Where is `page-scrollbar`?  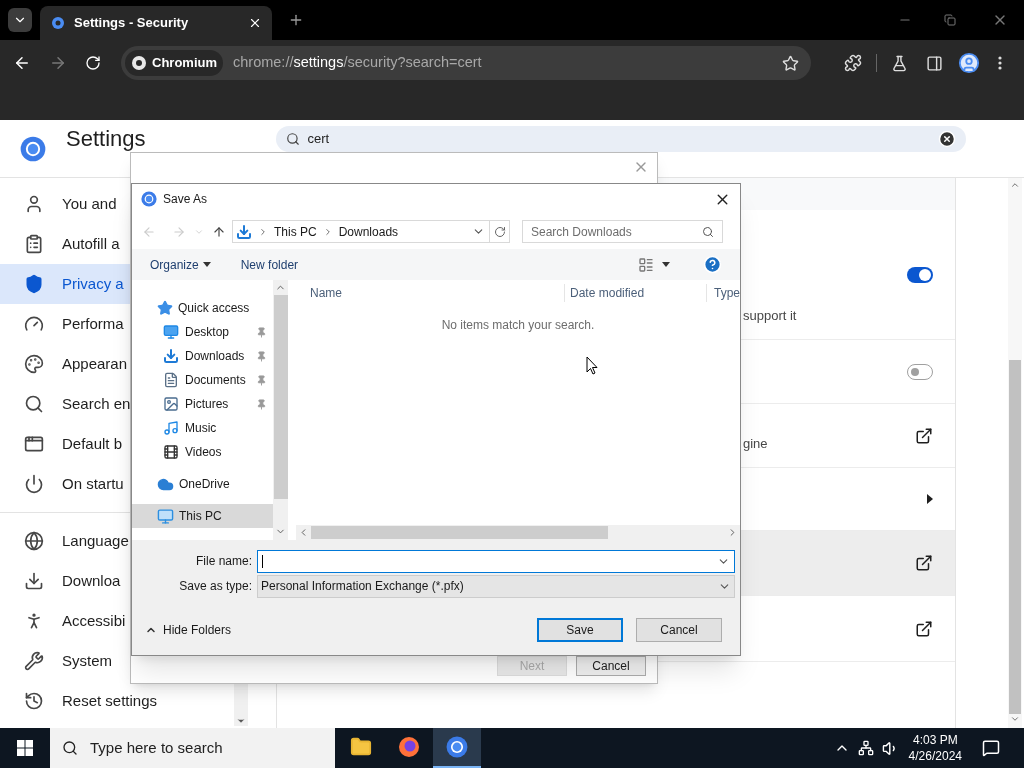 page-scrollbar is located at coordinates (1015, 453).